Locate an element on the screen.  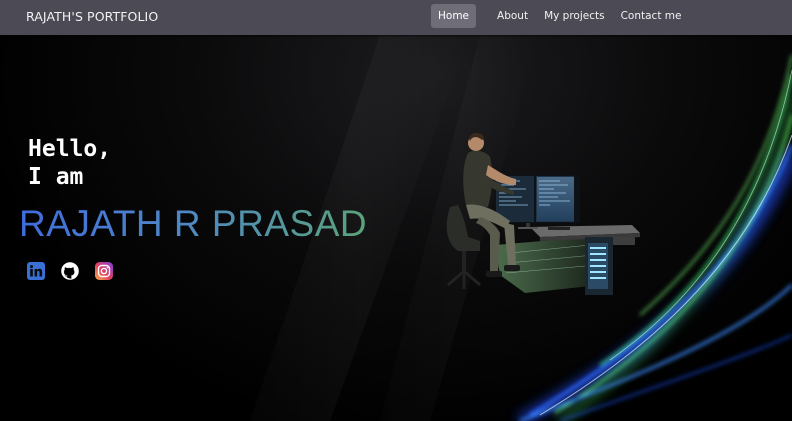
nav-contact-me: Contact me is located at coordinates (651, 16).